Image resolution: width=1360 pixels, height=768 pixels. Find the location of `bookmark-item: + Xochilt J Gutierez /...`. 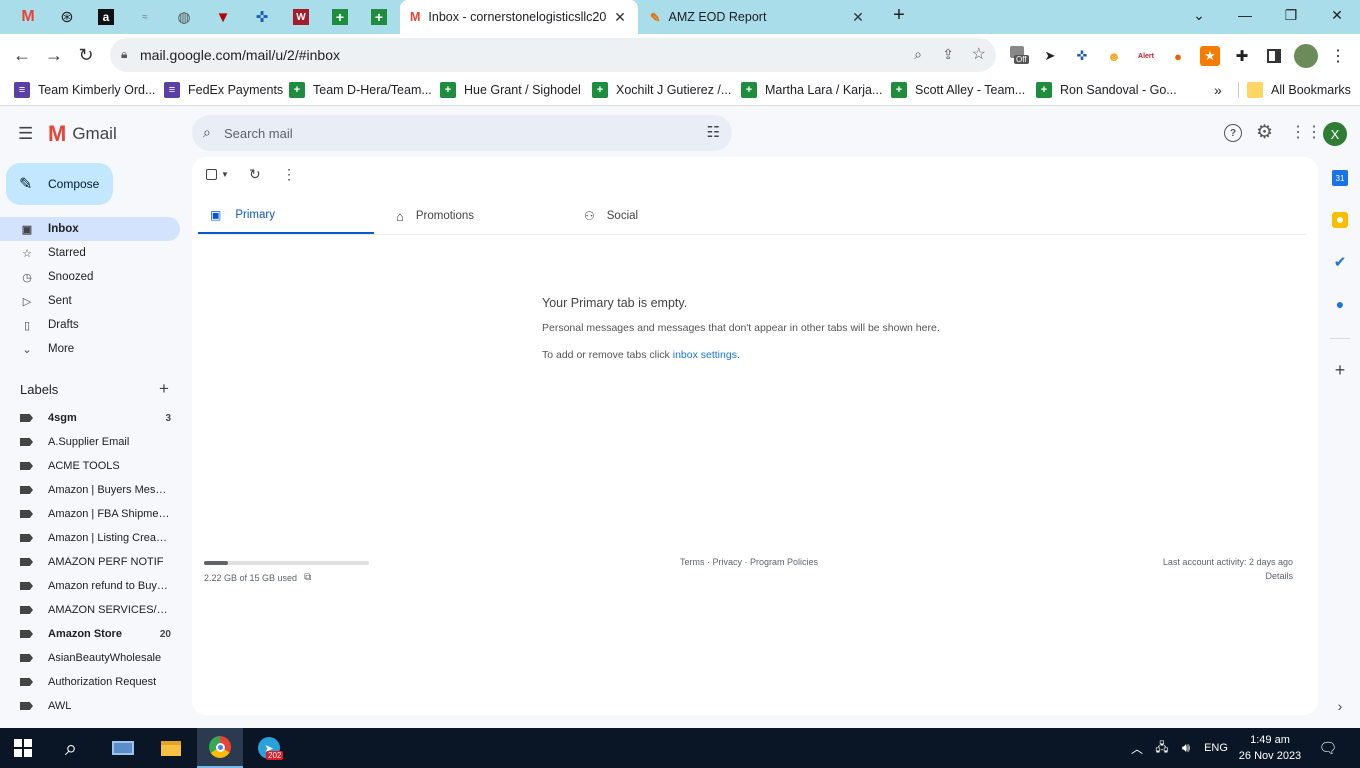

bookmark-item: + Xochilt J Gutierez /... is located at coordinates (661, 90).